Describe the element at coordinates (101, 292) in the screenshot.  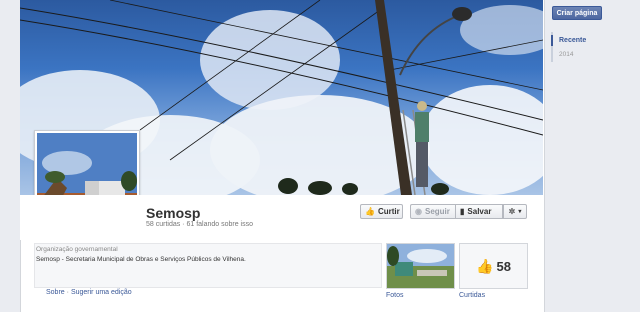
I see `suggest-edit-link: Sugerir uma edição` at that location.